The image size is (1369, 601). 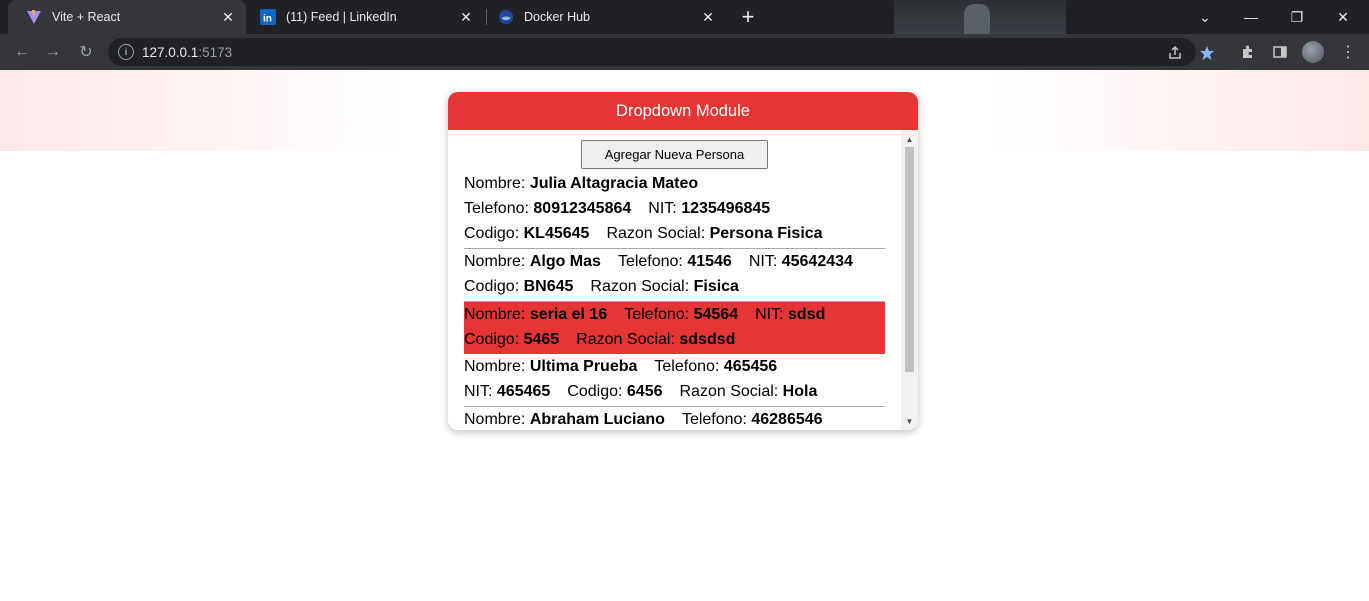 I want to click on svg-text: in, so click(x=267, y=19).